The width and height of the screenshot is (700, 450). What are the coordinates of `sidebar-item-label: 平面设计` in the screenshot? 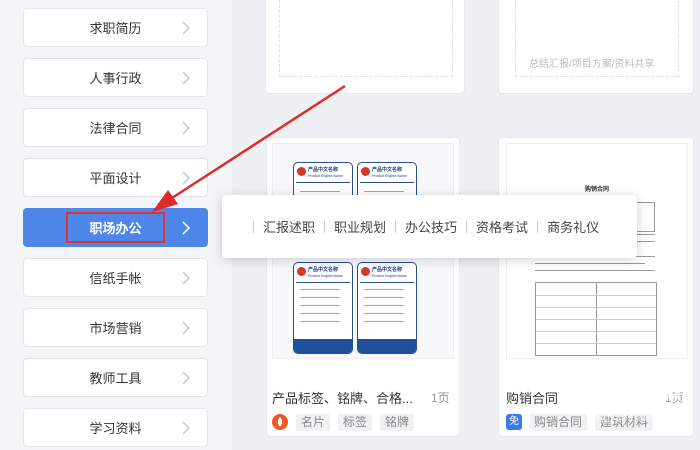 It's located at (115, 178).